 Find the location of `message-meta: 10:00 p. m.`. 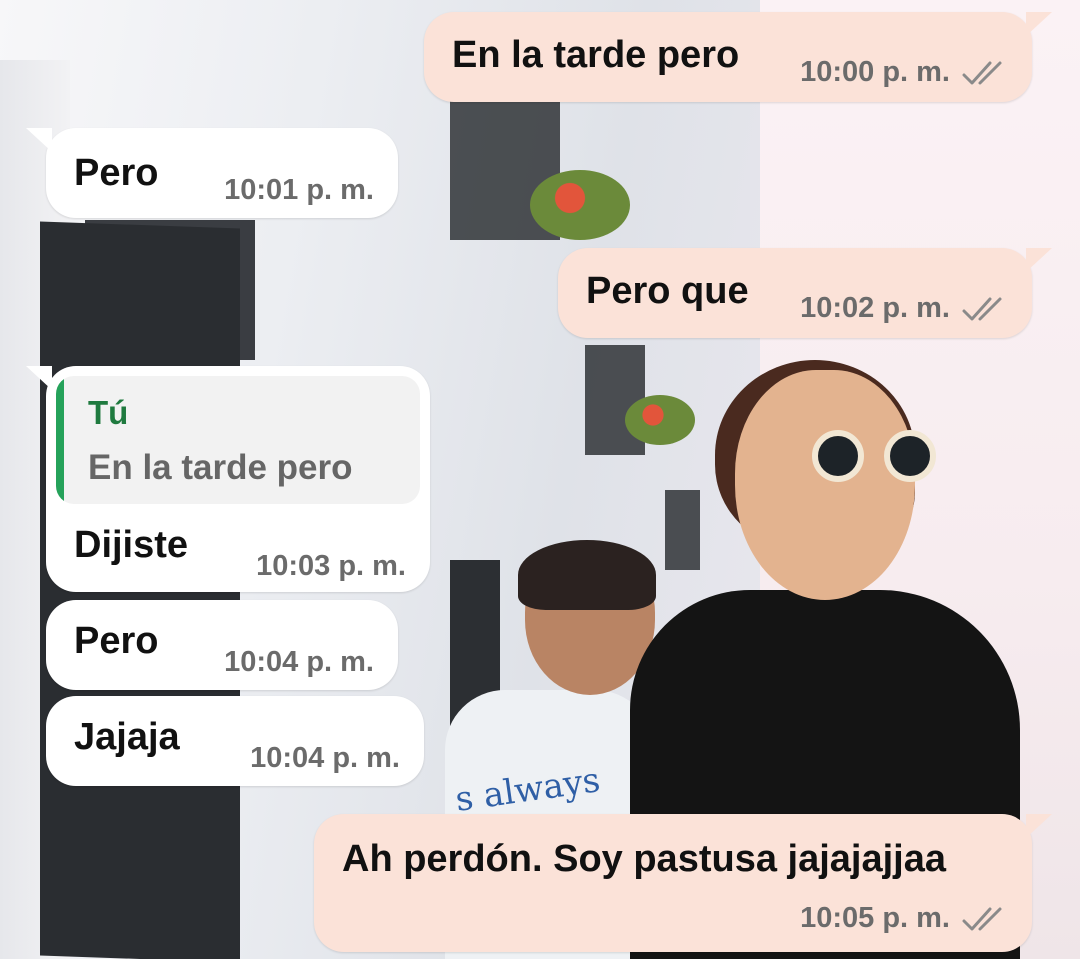

message-meta: 10:00 p. m. is located at coordinates (904, 72).